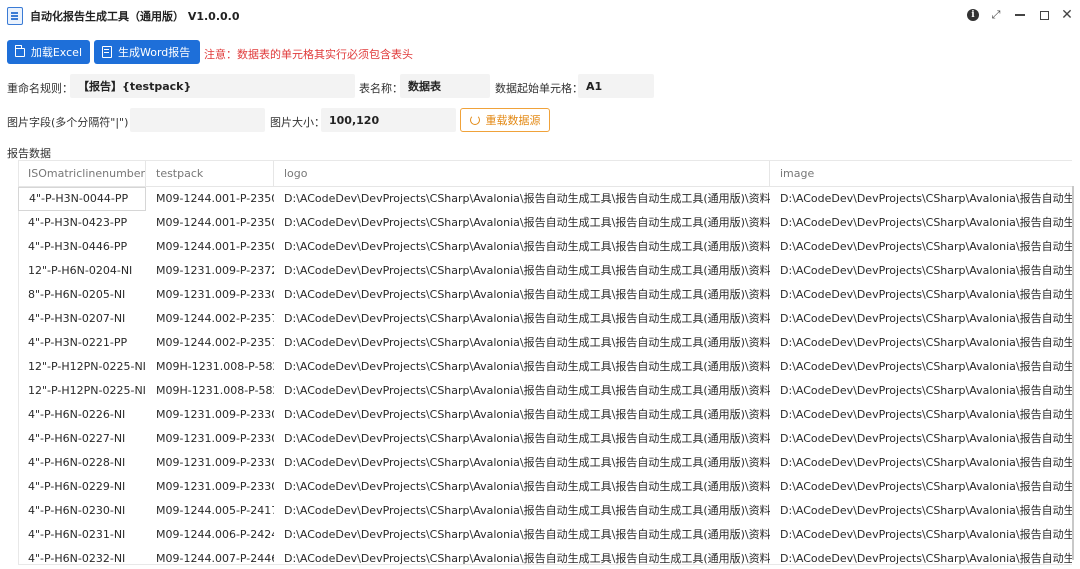  I want to click on table-cell: 4"-P-H6N-0230-NI, so click(82, 511).